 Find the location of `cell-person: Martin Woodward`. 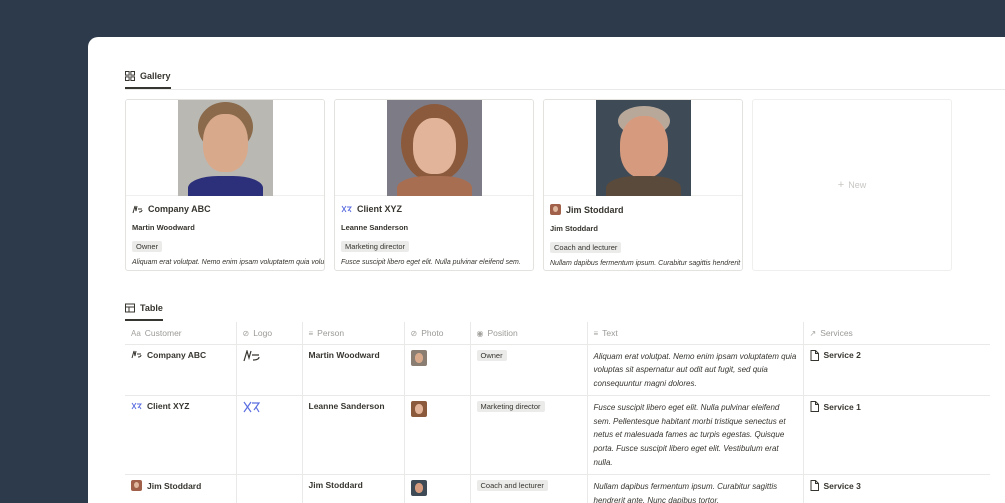

cell-person: Martin Woodward is located at coordinates (353, 370).